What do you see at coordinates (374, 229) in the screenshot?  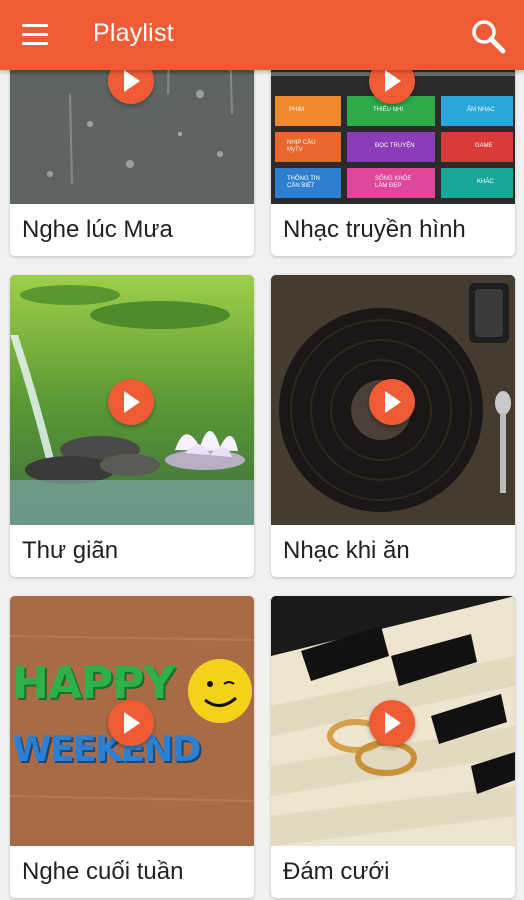 I see `playlist-label: Nhạc truyền hình` at bounding box center [374, 229].